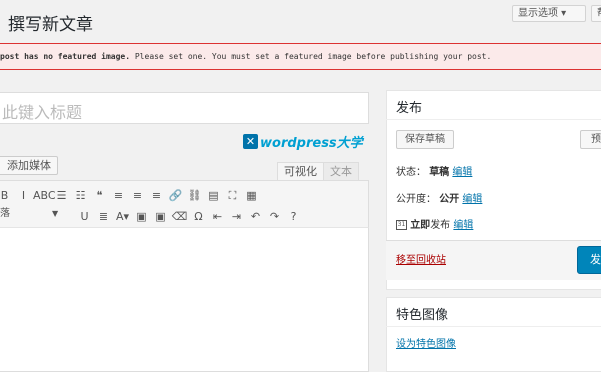 The height and width of the screenshot is (372, 601). What do you see at coordinates (589, 260) in the screenshot?
I see `publish-button: 发布` at bounding box center [589, 260].